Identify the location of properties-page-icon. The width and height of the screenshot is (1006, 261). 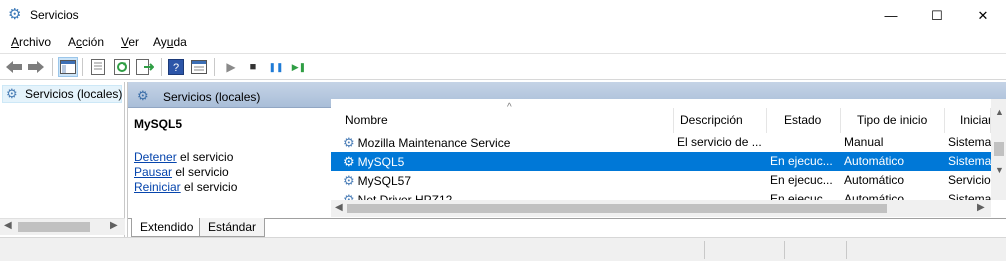
(98, 67).